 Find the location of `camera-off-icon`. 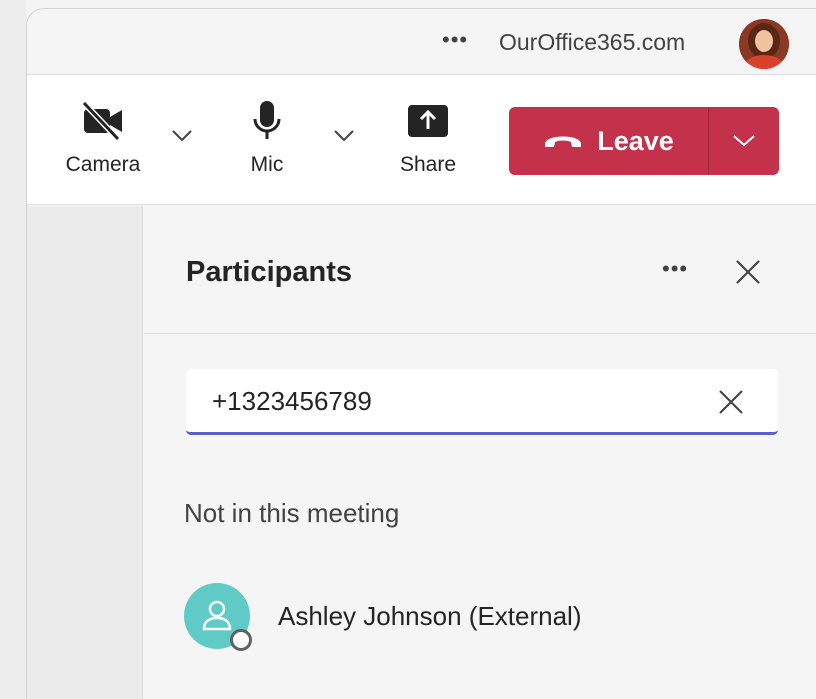

camera-off-icon is located at coordinates (101, 121).